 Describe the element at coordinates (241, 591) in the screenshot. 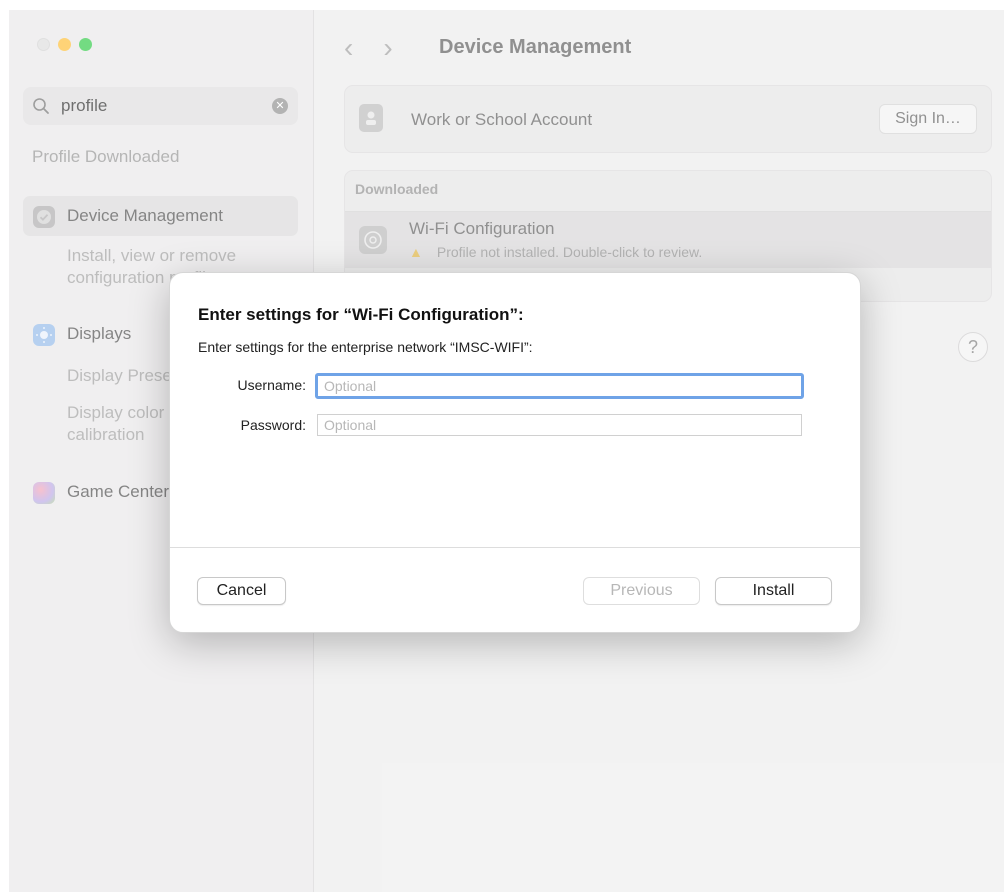

I see `cancel-button: Cancel` at that location.